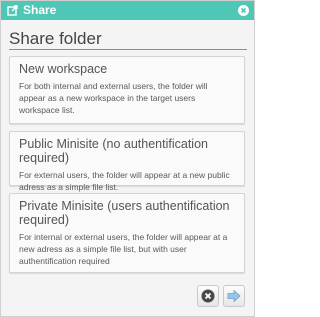 The height and width of the screenshot is (317, 320). I want to click on close-icon, so click(243, 10).